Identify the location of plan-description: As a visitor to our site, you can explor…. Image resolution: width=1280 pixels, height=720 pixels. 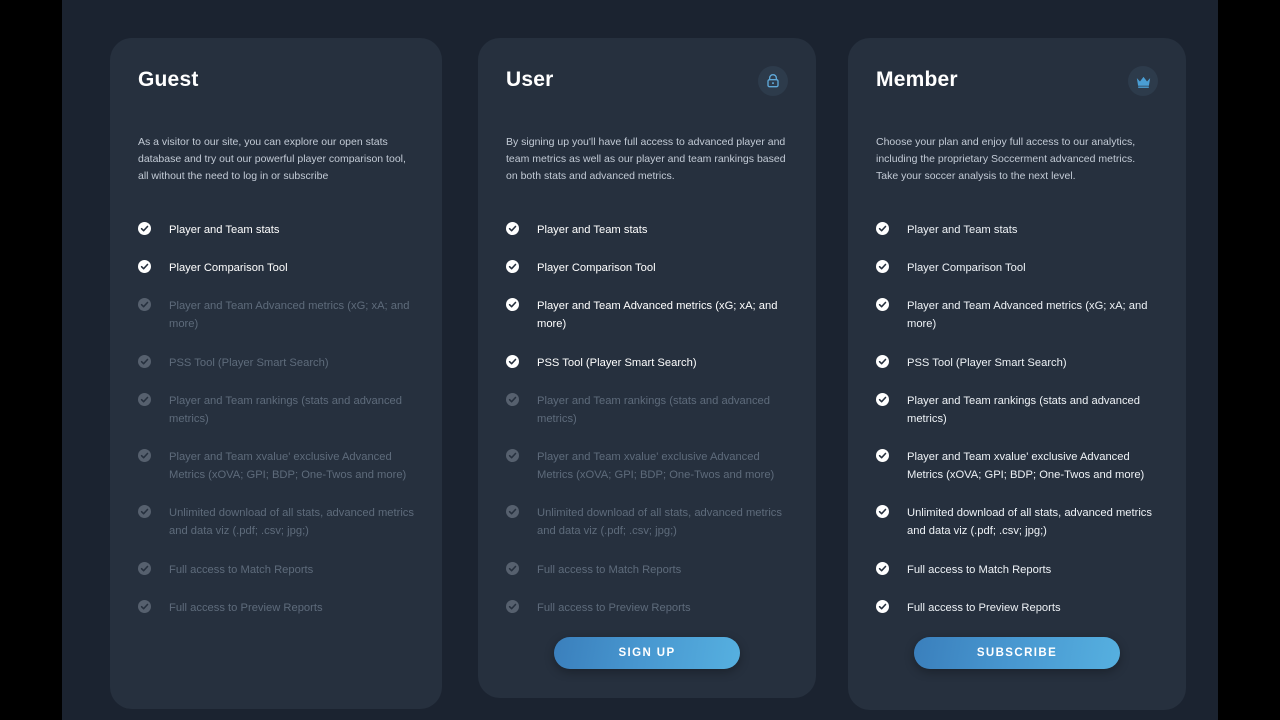
(272, 159).